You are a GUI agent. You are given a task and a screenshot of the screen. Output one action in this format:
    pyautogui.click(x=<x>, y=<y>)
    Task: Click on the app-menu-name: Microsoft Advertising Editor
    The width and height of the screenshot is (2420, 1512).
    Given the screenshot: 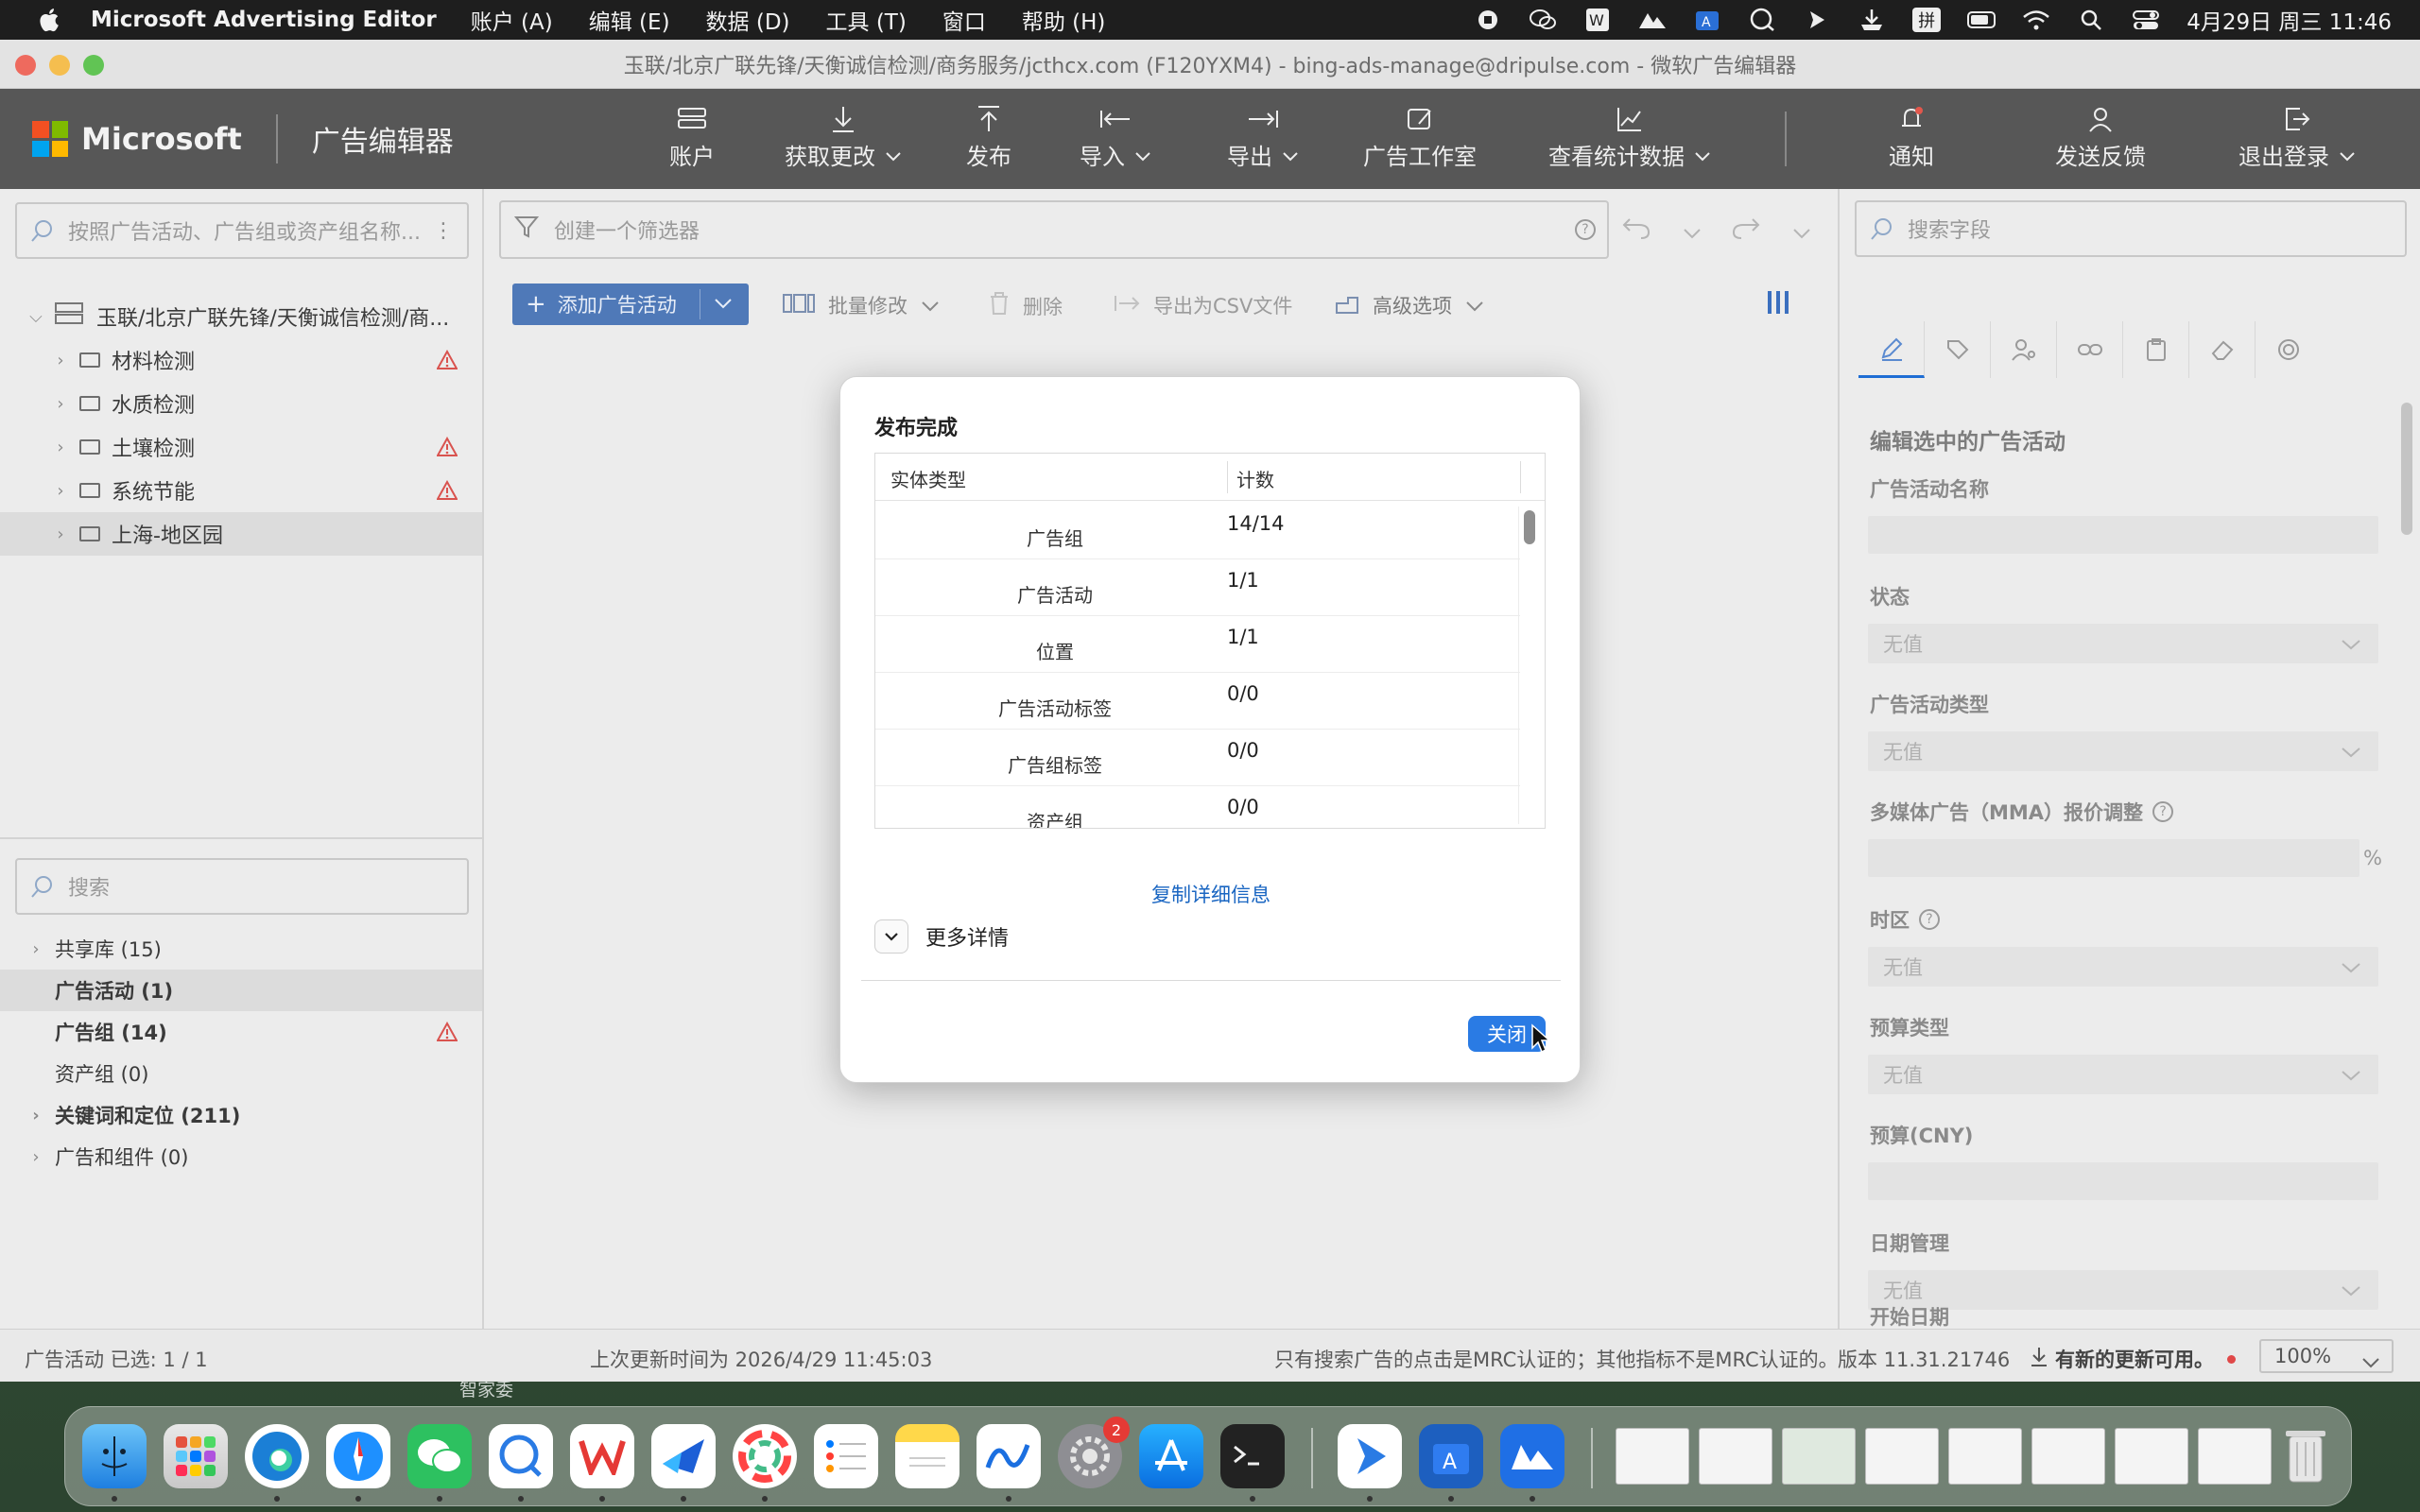 What is the action you would take?
    pyautogui.click(x=264, y=20)
    